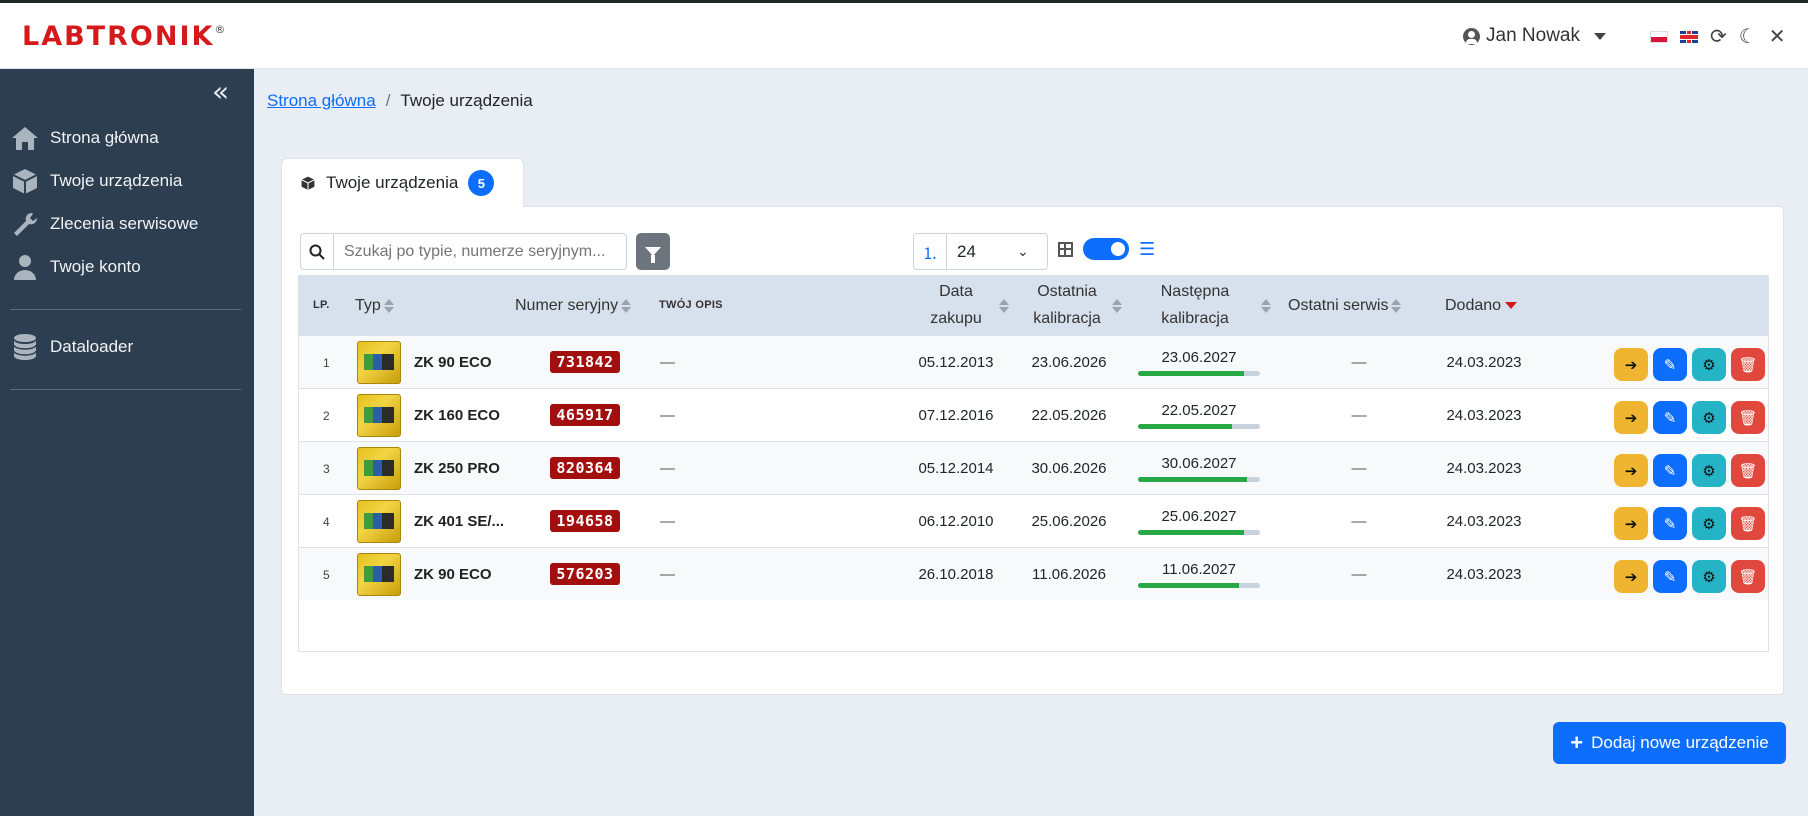 The image size is (1808, 816). I want to click on view-switch, so click(1106, 249).